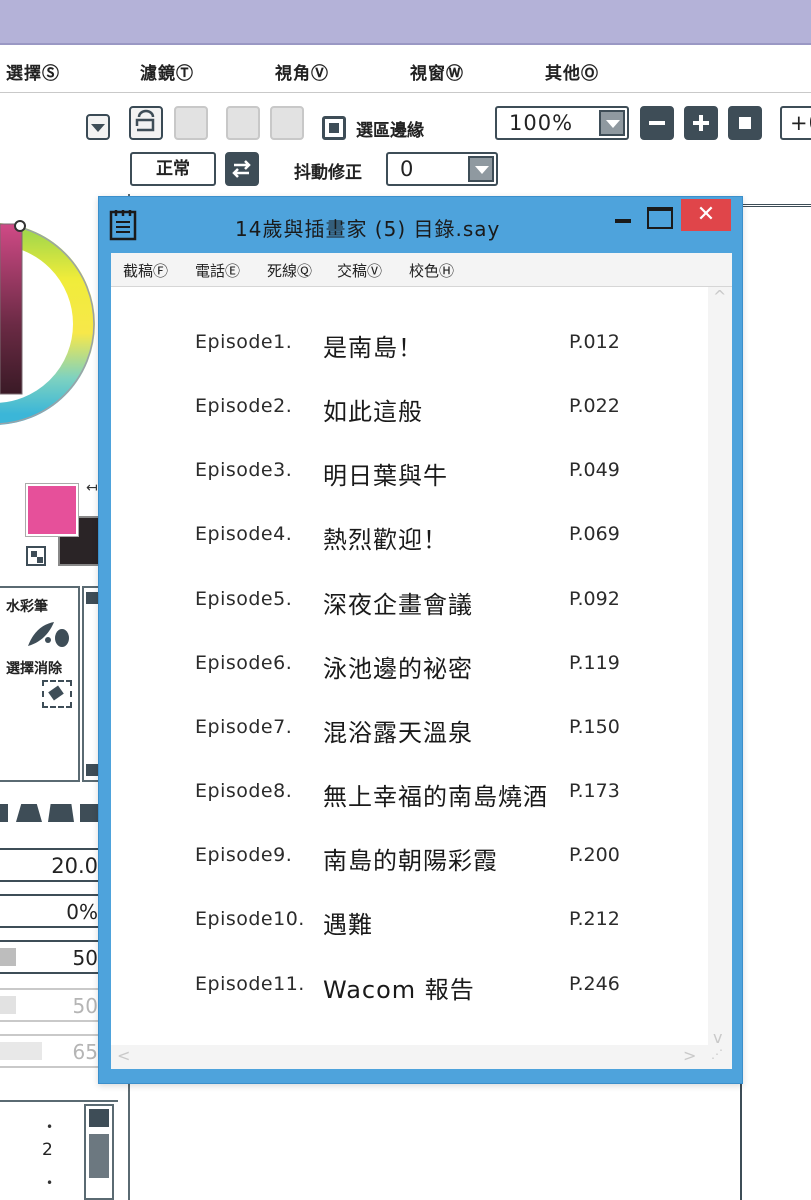  I want to click on episode-label: Episode3., so click(244, 470).